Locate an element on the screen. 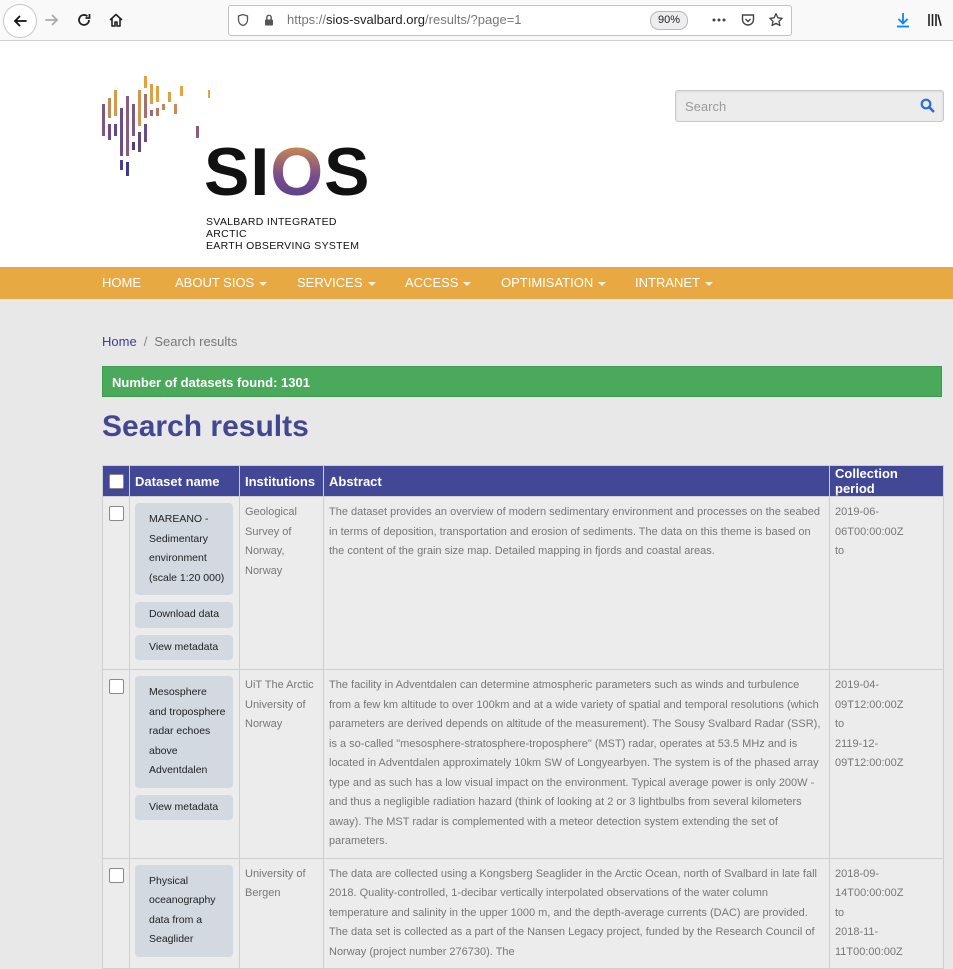 The image size is (953, 969). download-data-button: Download data is located at coordinates (184, 615).